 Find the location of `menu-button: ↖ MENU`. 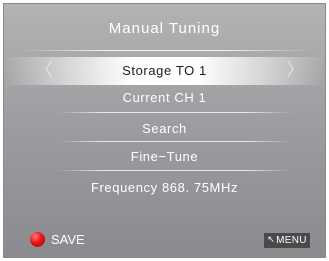

menu-button: ↖ MENU is located at coordinates (287, 240).